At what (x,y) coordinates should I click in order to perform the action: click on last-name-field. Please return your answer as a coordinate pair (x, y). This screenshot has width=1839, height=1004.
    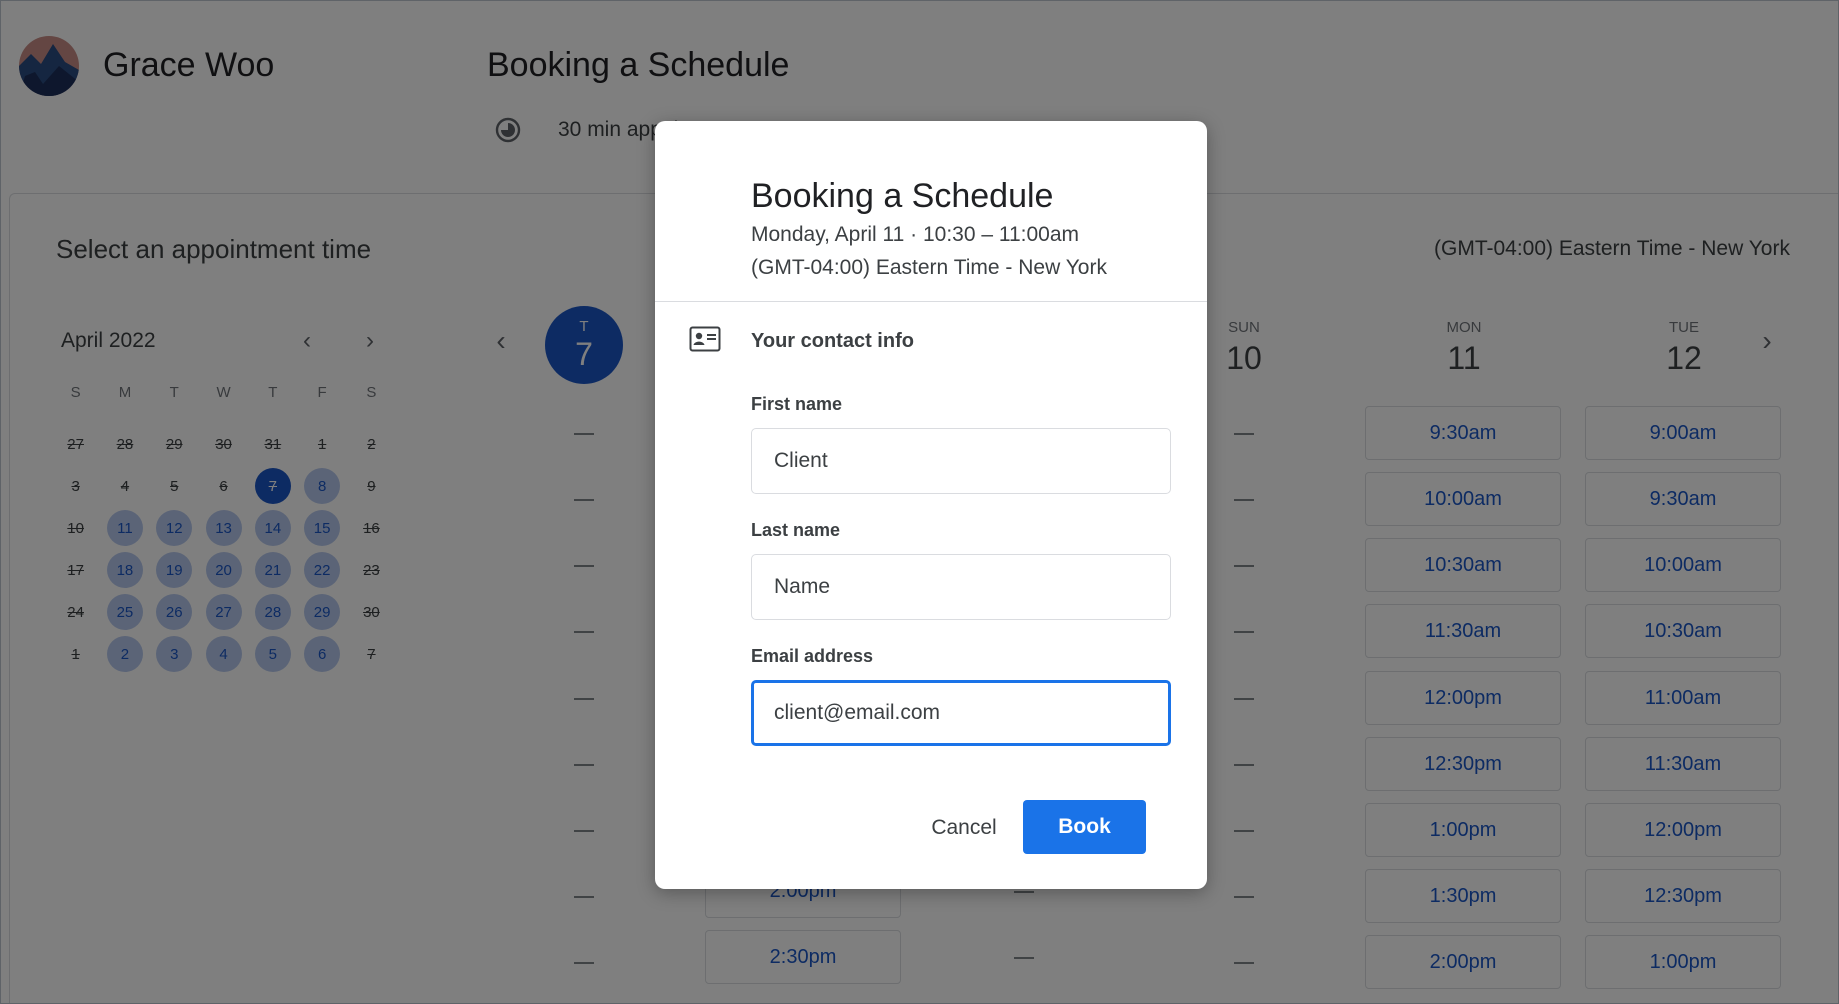
    Looking at the image, I should click on (961, 587).